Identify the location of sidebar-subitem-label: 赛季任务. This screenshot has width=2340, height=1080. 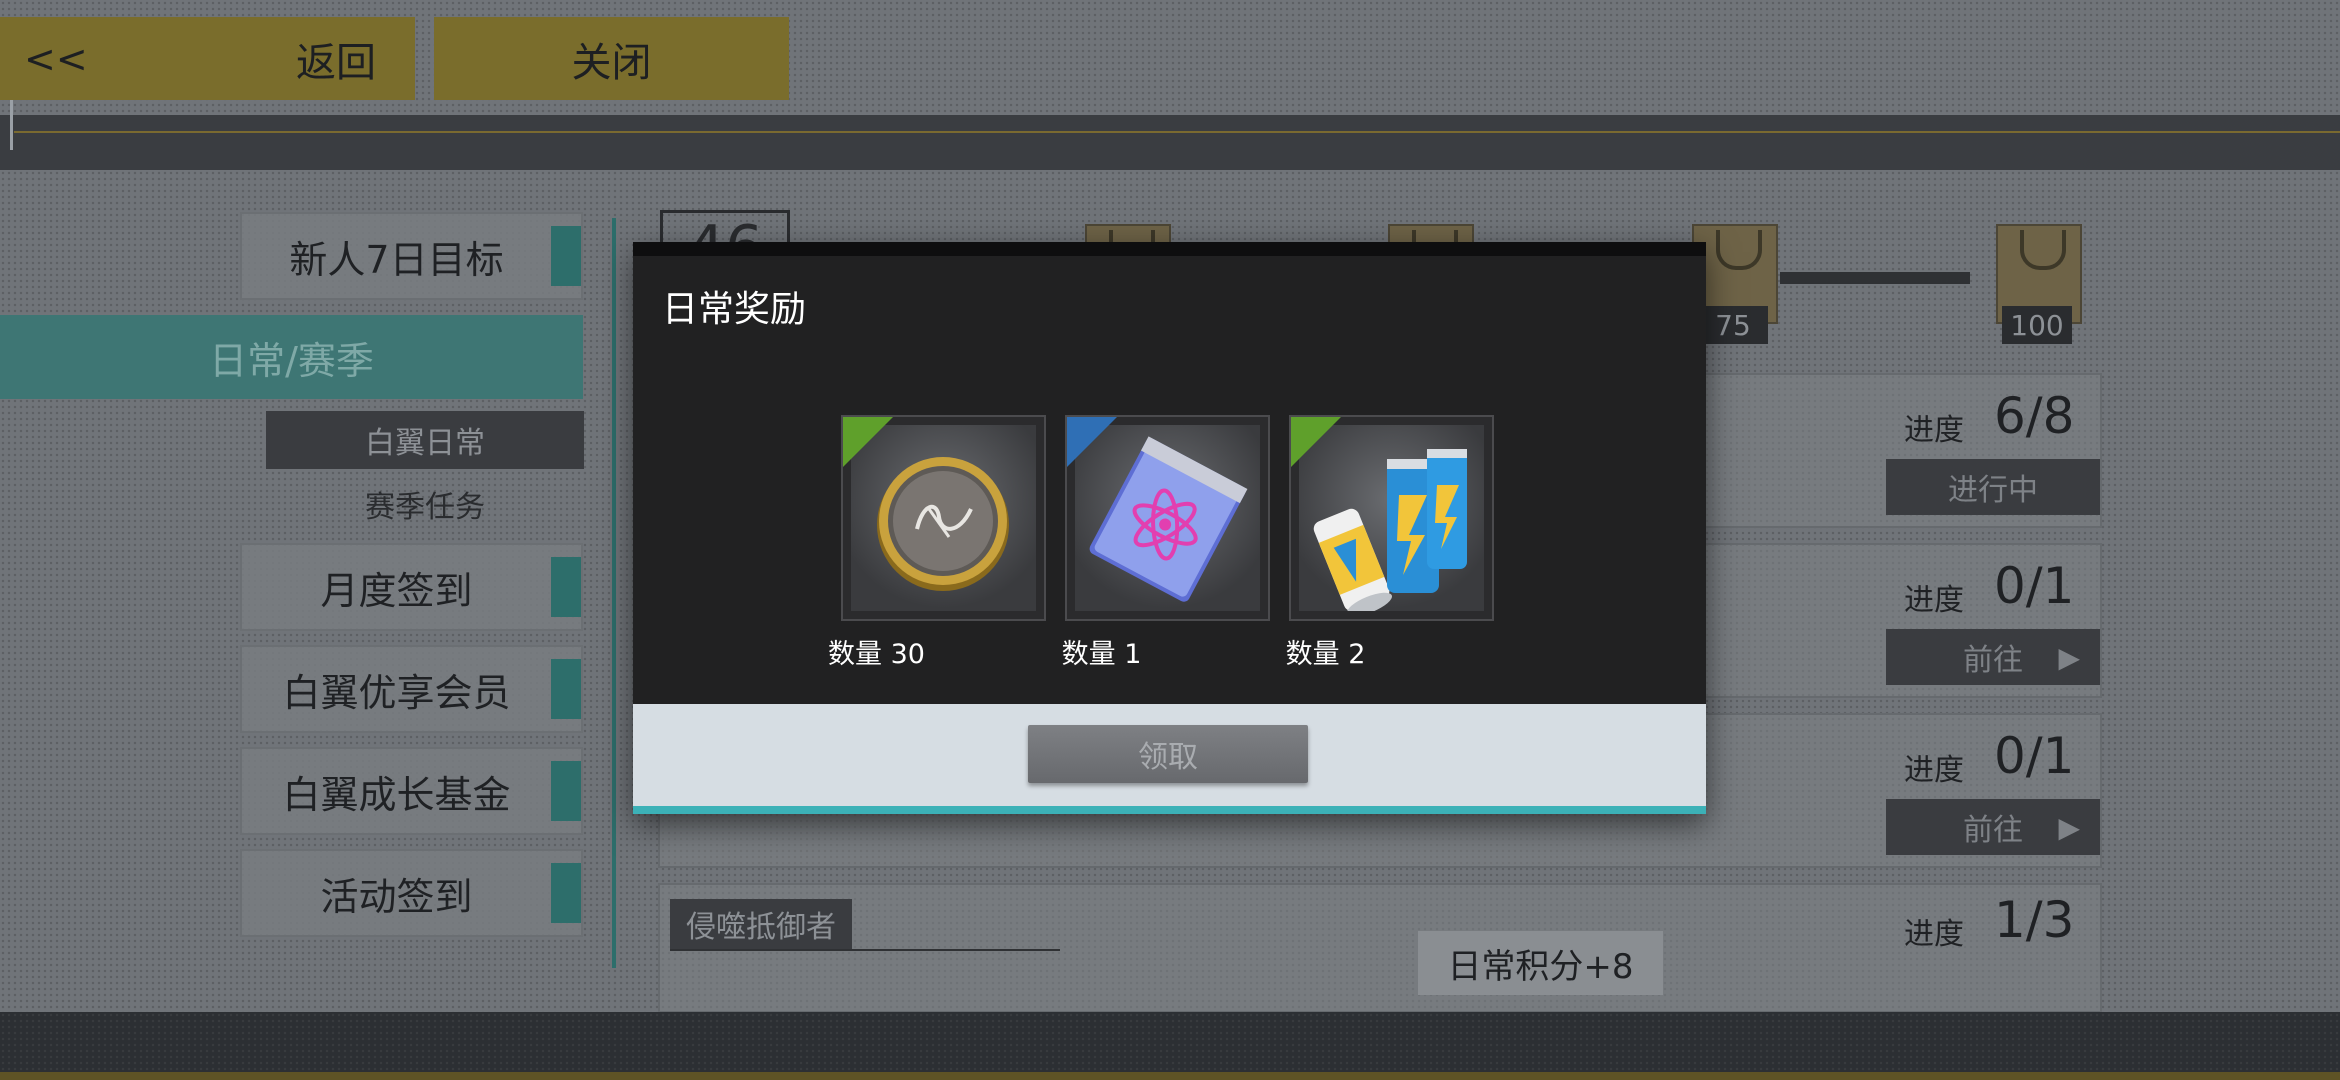
(425, 507).